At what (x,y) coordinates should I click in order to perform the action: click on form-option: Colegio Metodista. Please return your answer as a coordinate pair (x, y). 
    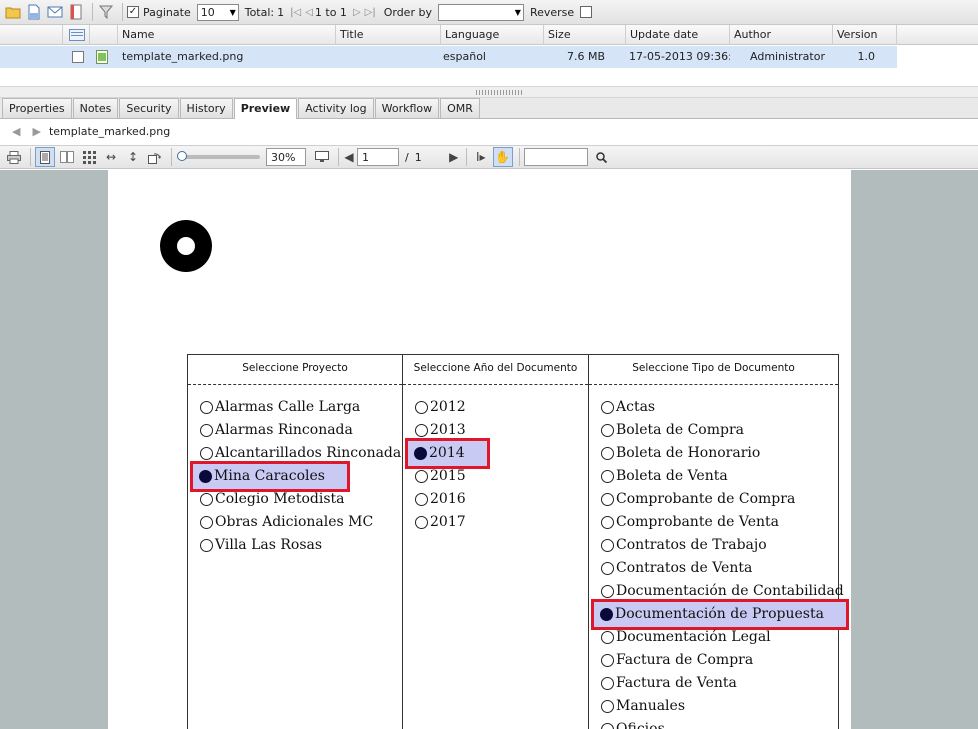
    Looking at the image, I should click on (272, 499).